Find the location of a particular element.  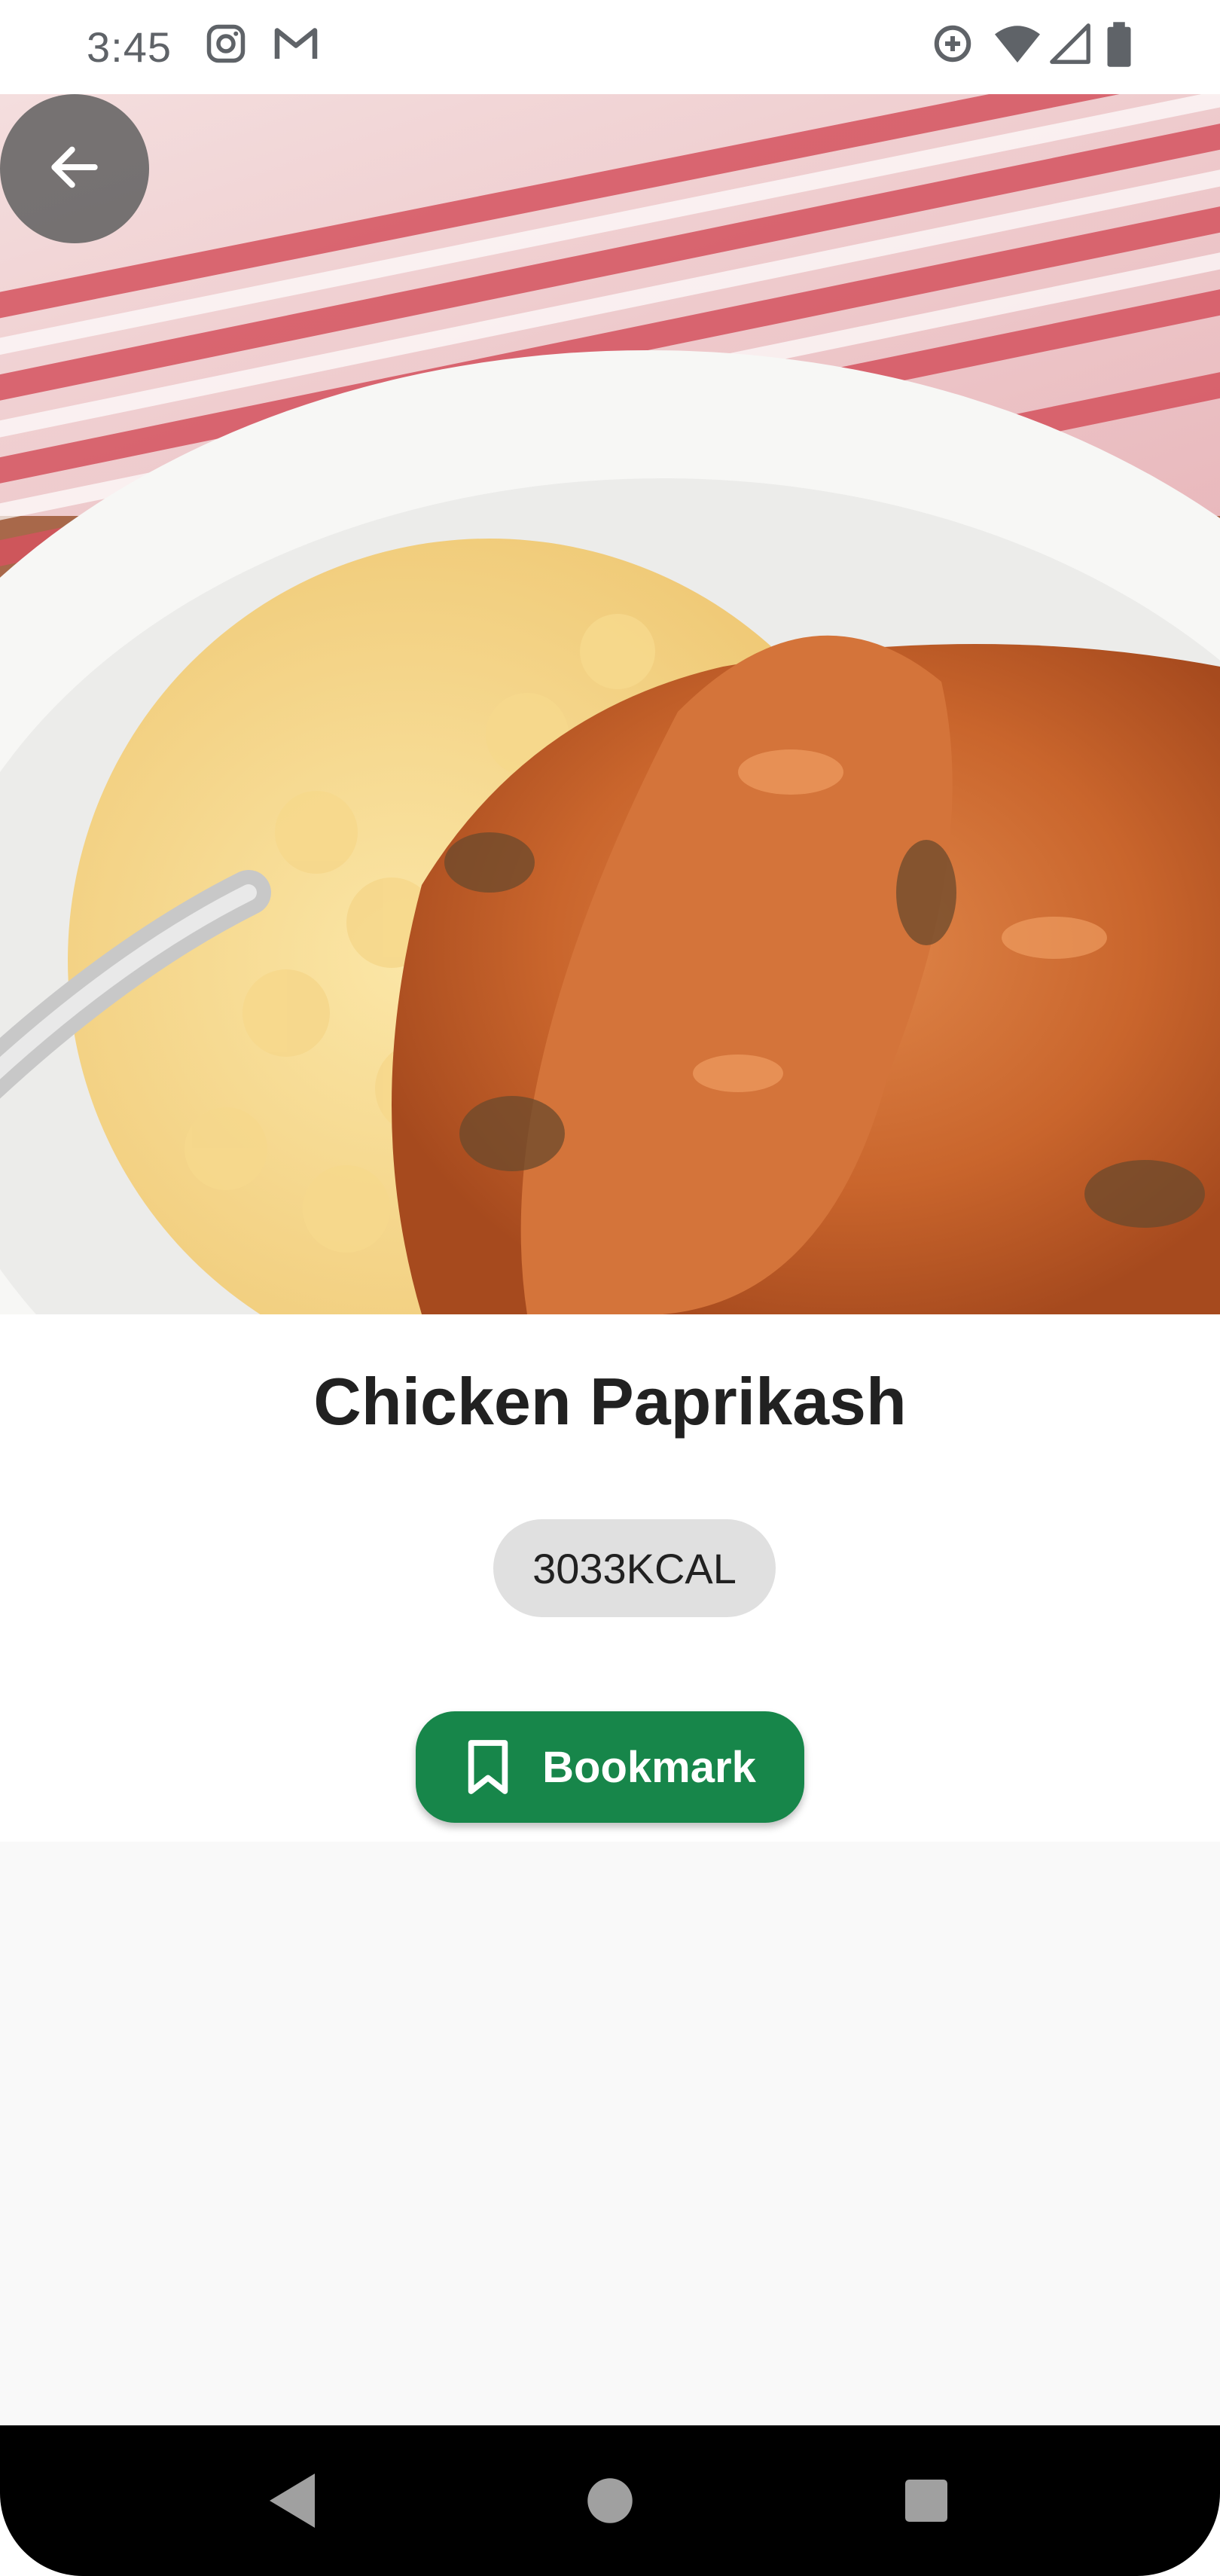

gmail-icon is located at coordinates (296, 46).